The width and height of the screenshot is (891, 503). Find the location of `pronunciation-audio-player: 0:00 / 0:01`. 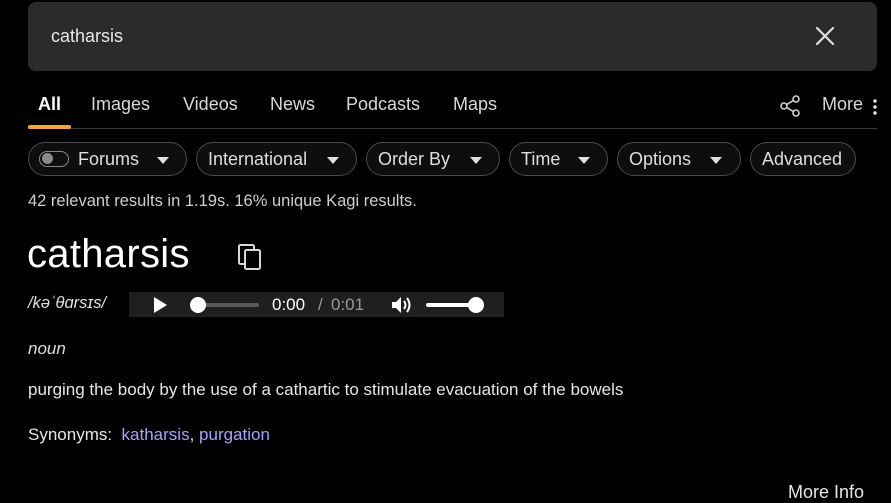

pronunciation-audio-player: 0:00 / 0:01 is located at coordinates (316, 304).